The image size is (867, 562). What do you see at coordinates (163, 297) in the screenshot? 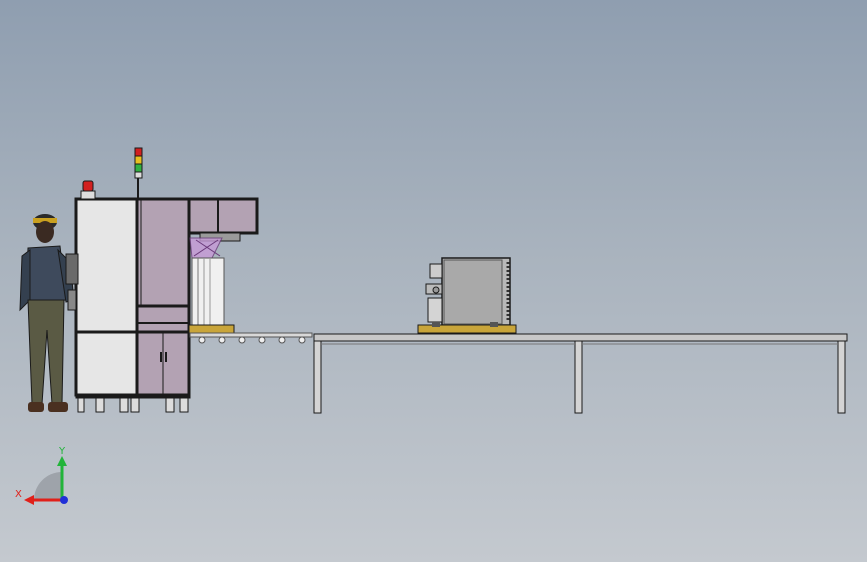
I see `machine-right-panels` at bounding box center [163, 297].